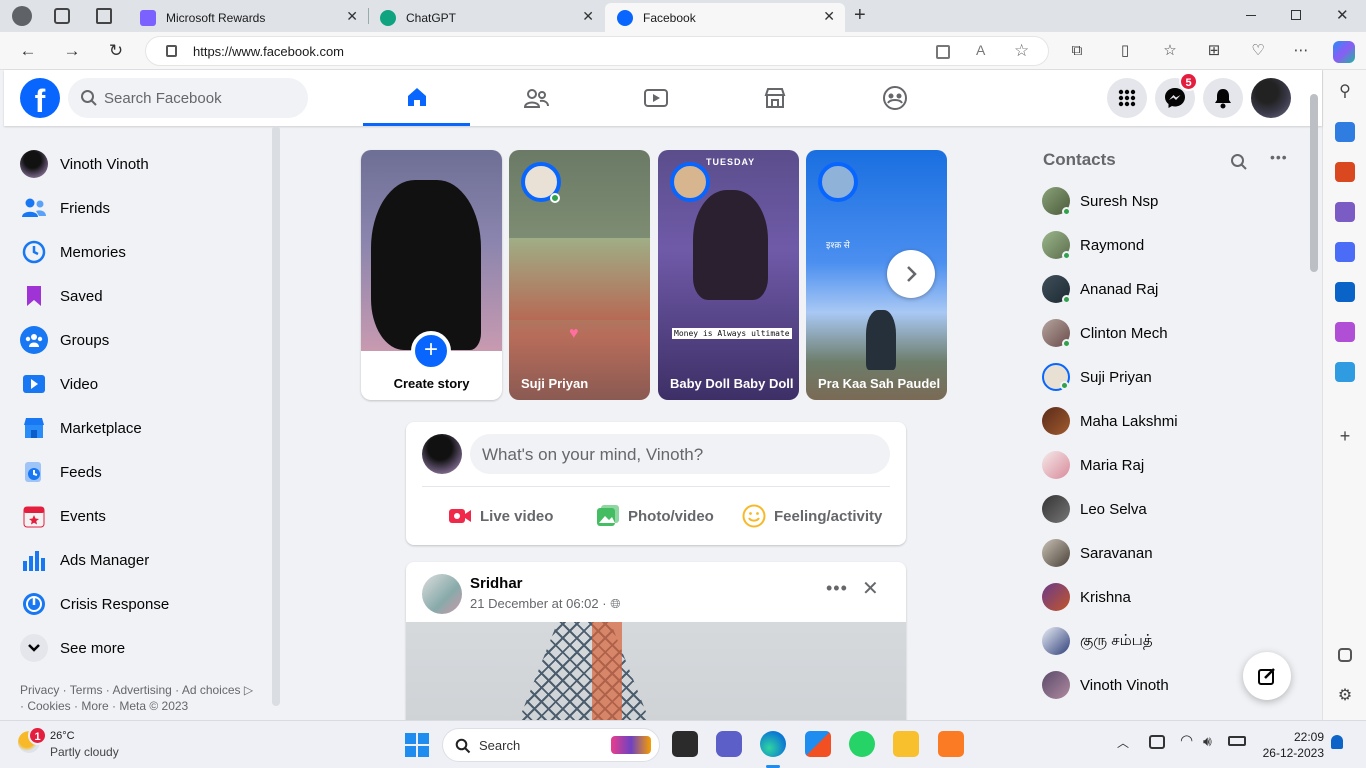 The width and height of the screenshot is (1366, 768). I want to click on clock-date: 26-12-2023, so click(1291, 753).